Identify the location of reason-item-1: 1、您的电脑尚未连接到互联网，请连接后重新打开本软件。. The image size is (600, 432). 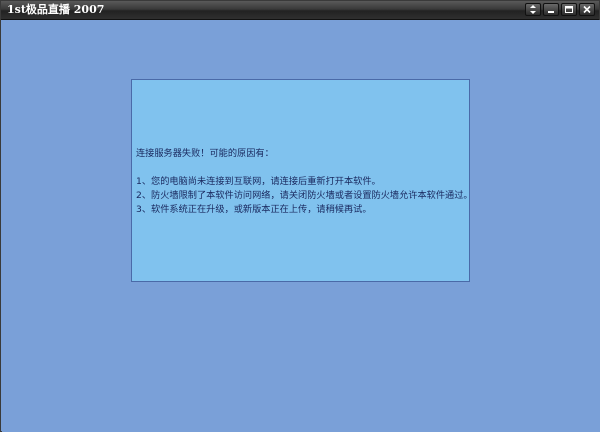
(258, 181).